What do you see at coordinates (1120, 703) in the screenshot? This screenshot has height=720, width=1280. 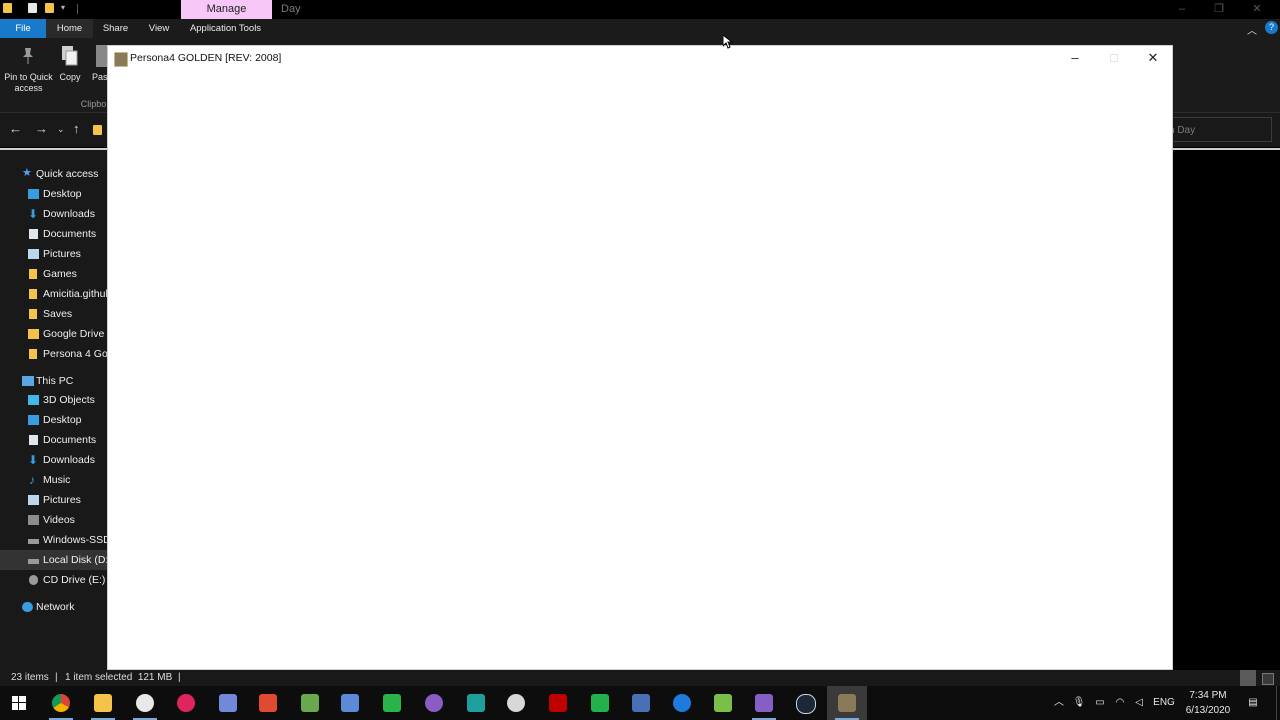 I see `wifi-icon: ◠` at bounding box center [1120, 703].